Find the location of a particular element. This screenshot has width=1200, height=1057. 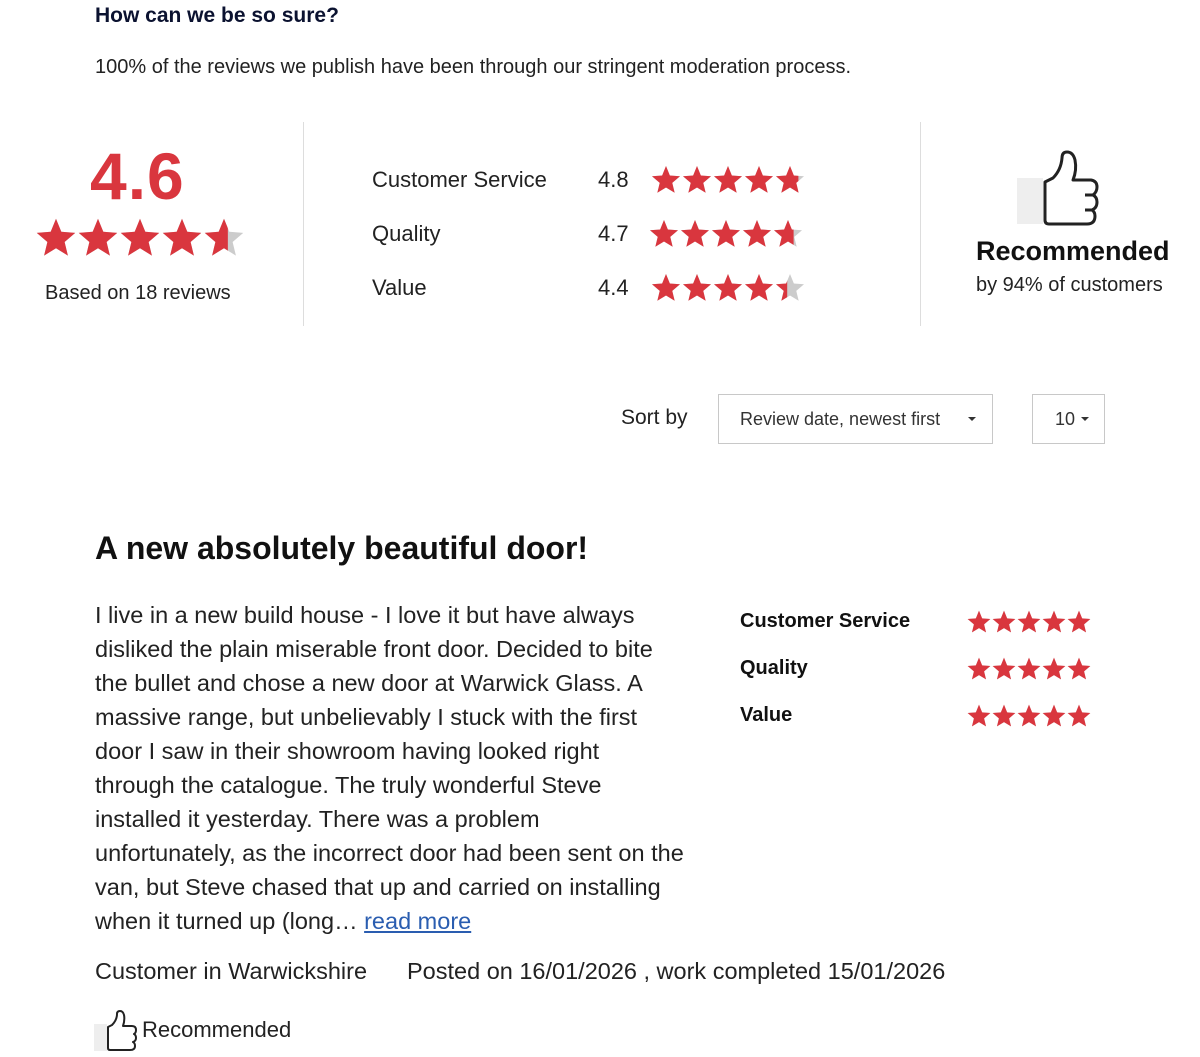

sort-select: Review date, newest first is located at coordinates (855, 419).